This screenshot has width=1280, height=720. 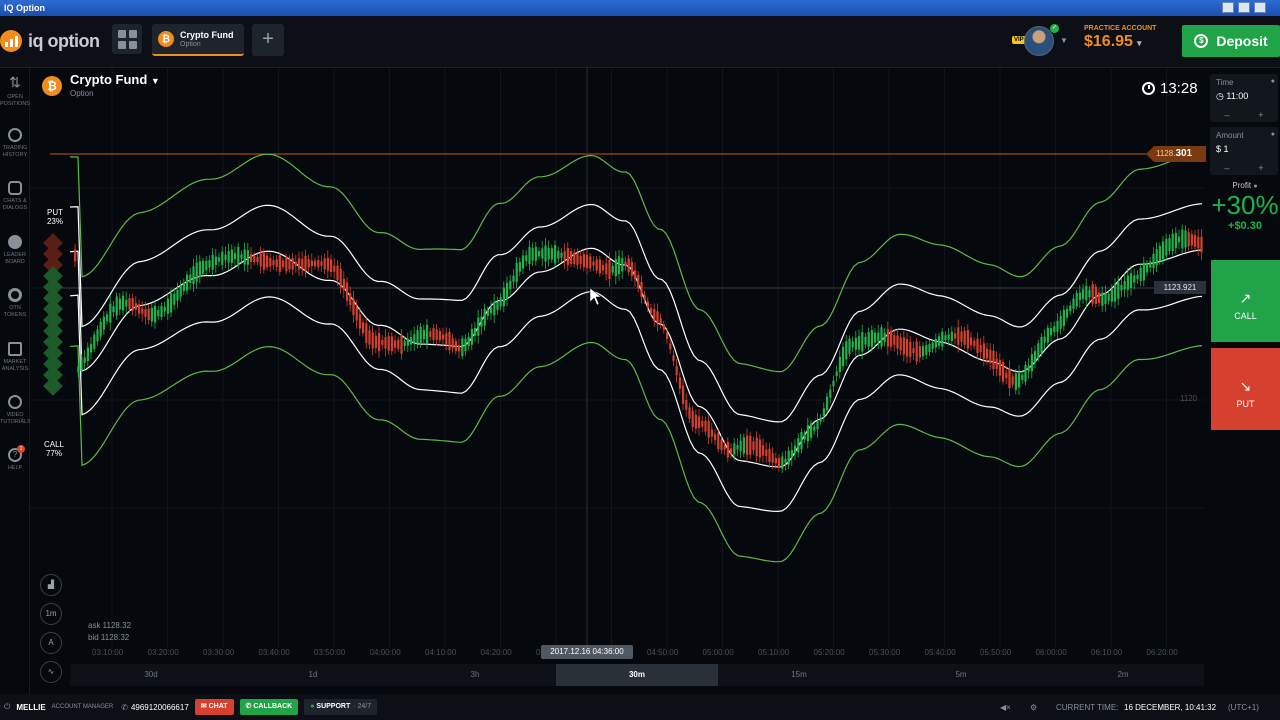 I want to click on amount-plus-button: +, so click(x=1260, y=168).